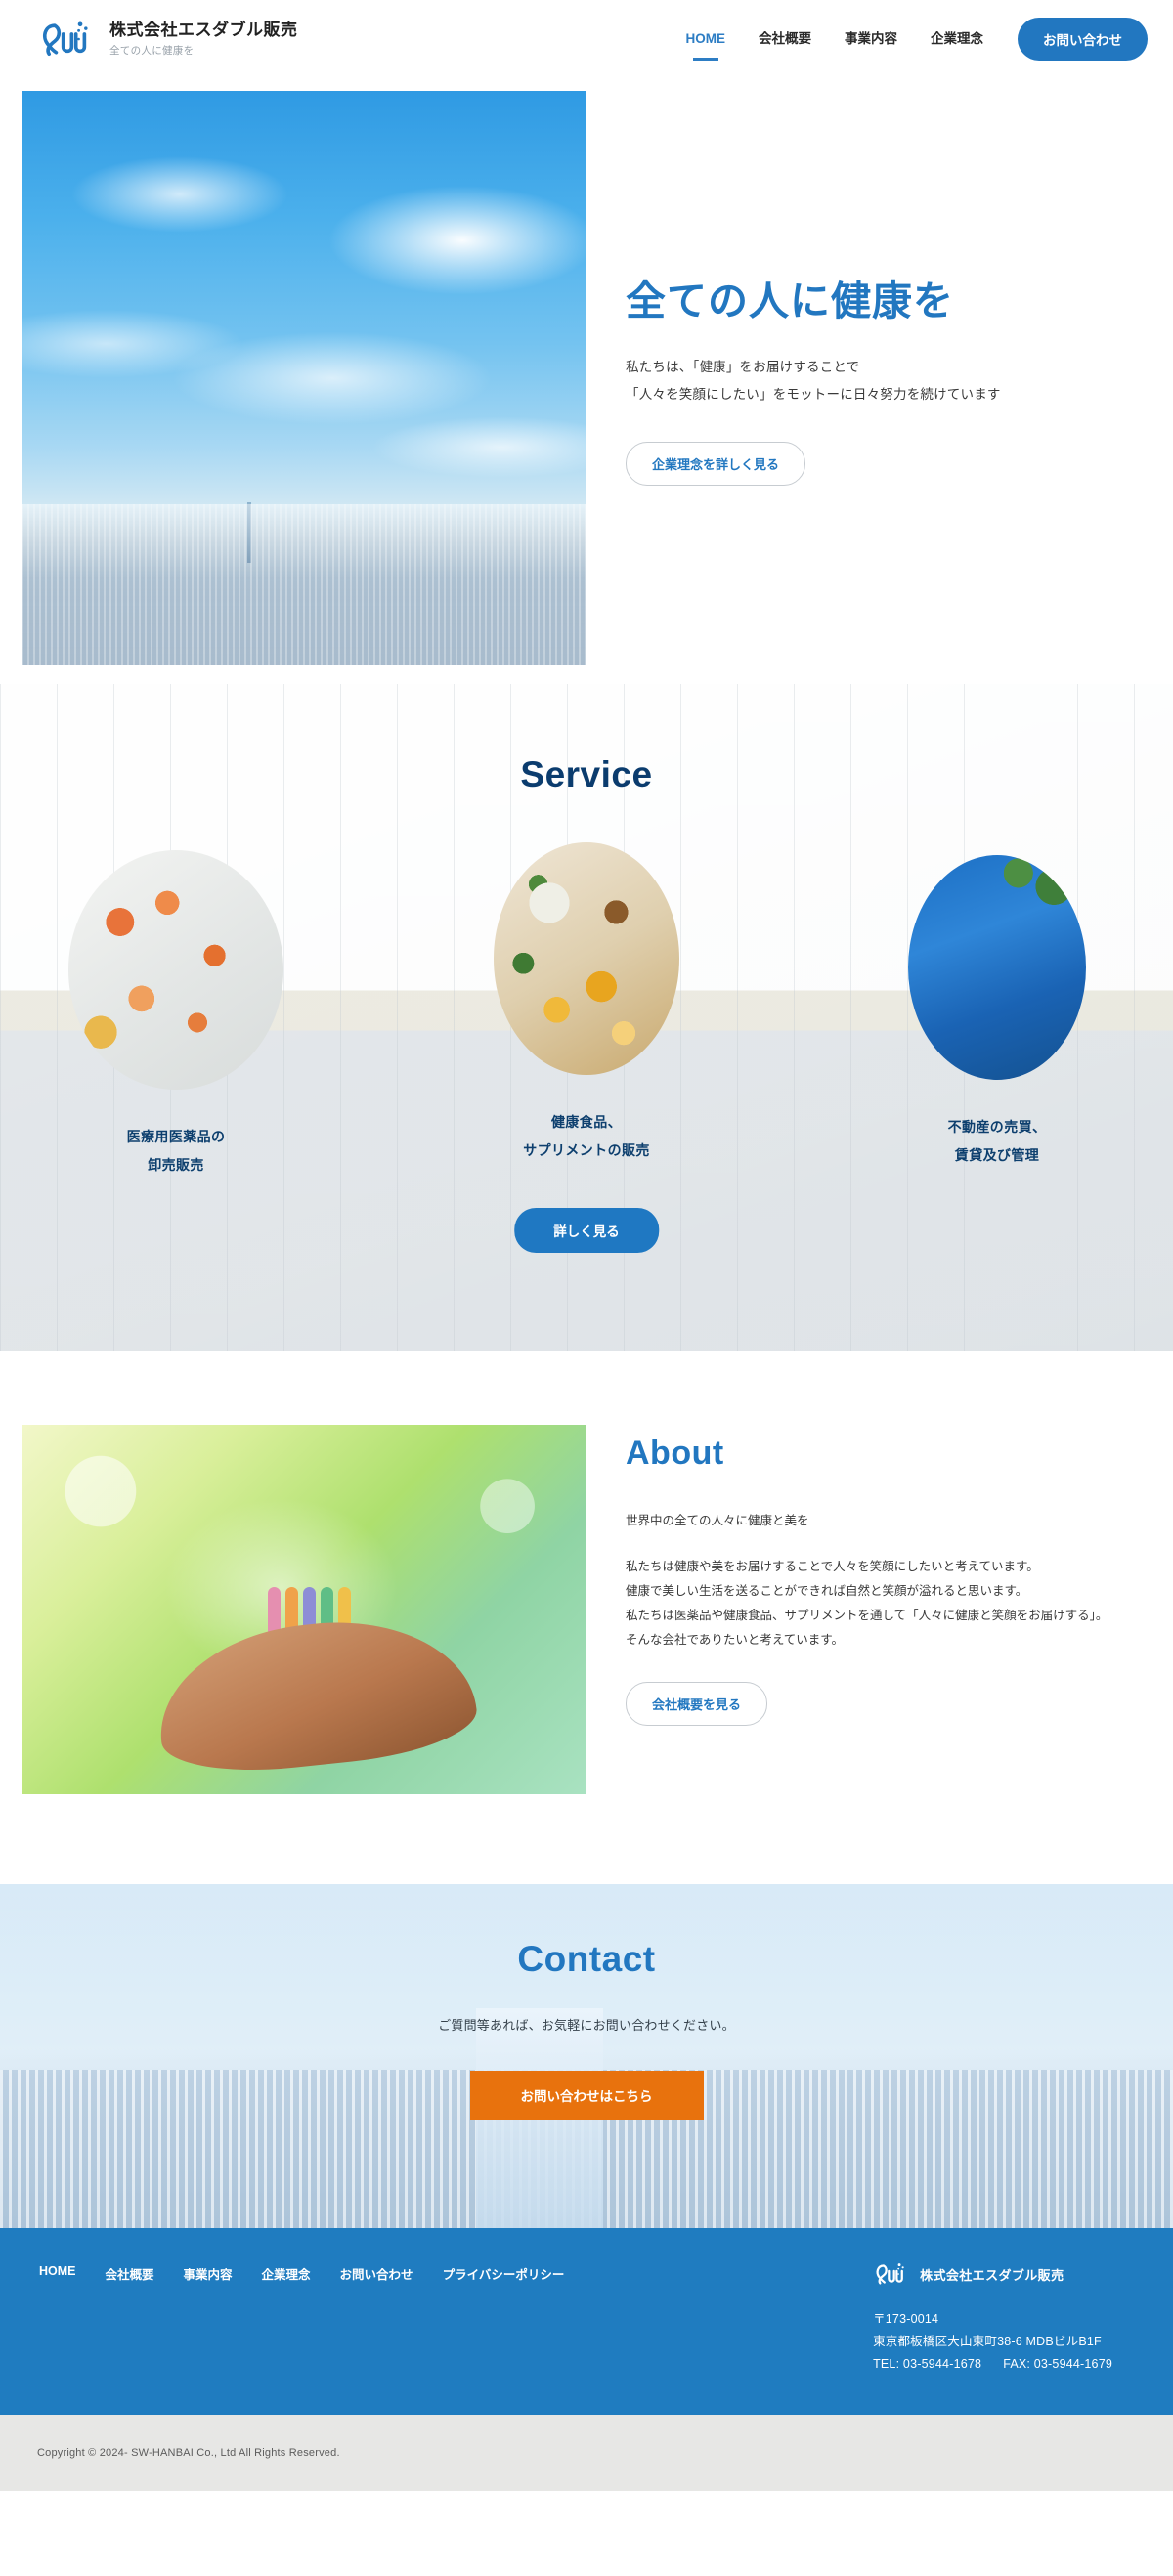 This screenshot has width=1173, height=2576. Describe the element at coordinates (957, 39) in the screenshot. I see `nav-item-philosophy: 企業理念` at that location.